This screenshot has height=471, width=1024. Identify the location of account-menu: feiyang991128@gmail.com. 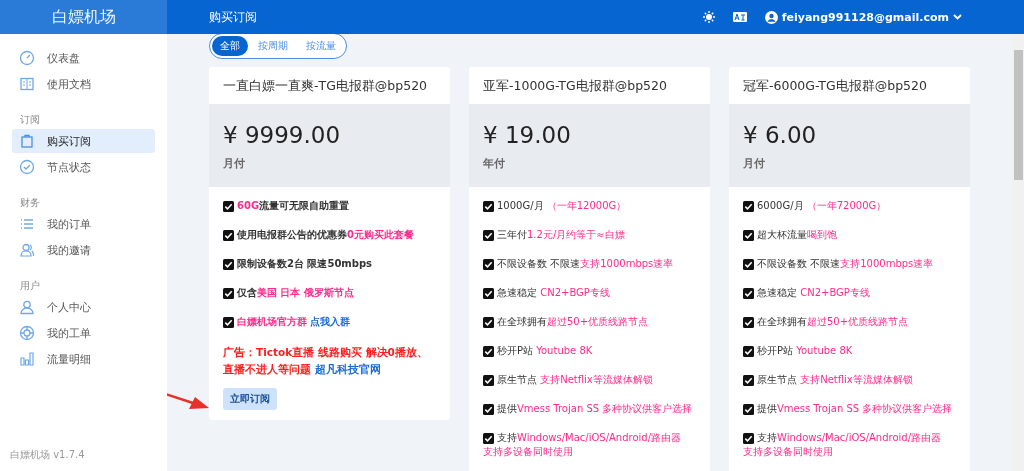
(863, 17).